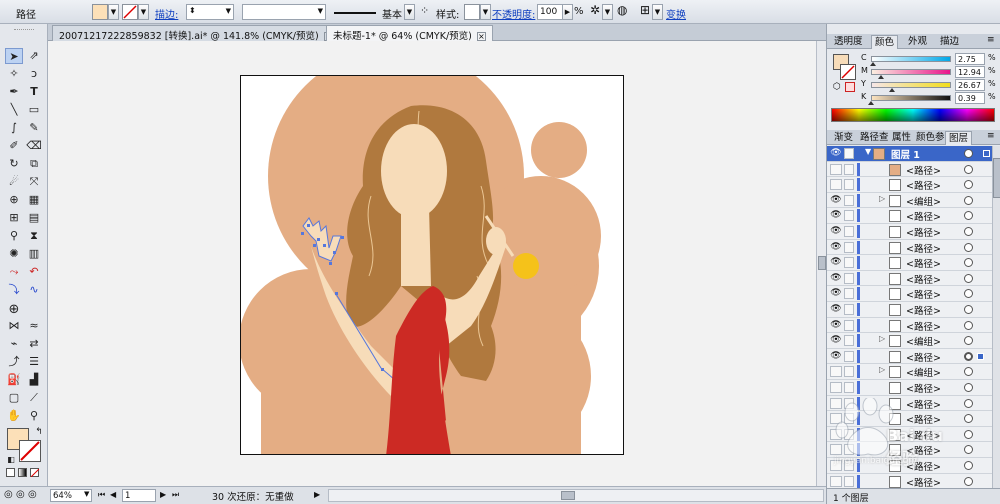 This screenshot has height=504, width=1000. What do you see at coordinates (970, 72) in the screenshot?
I see `m-value-input: 12.94` at bounding box center [970, 72].